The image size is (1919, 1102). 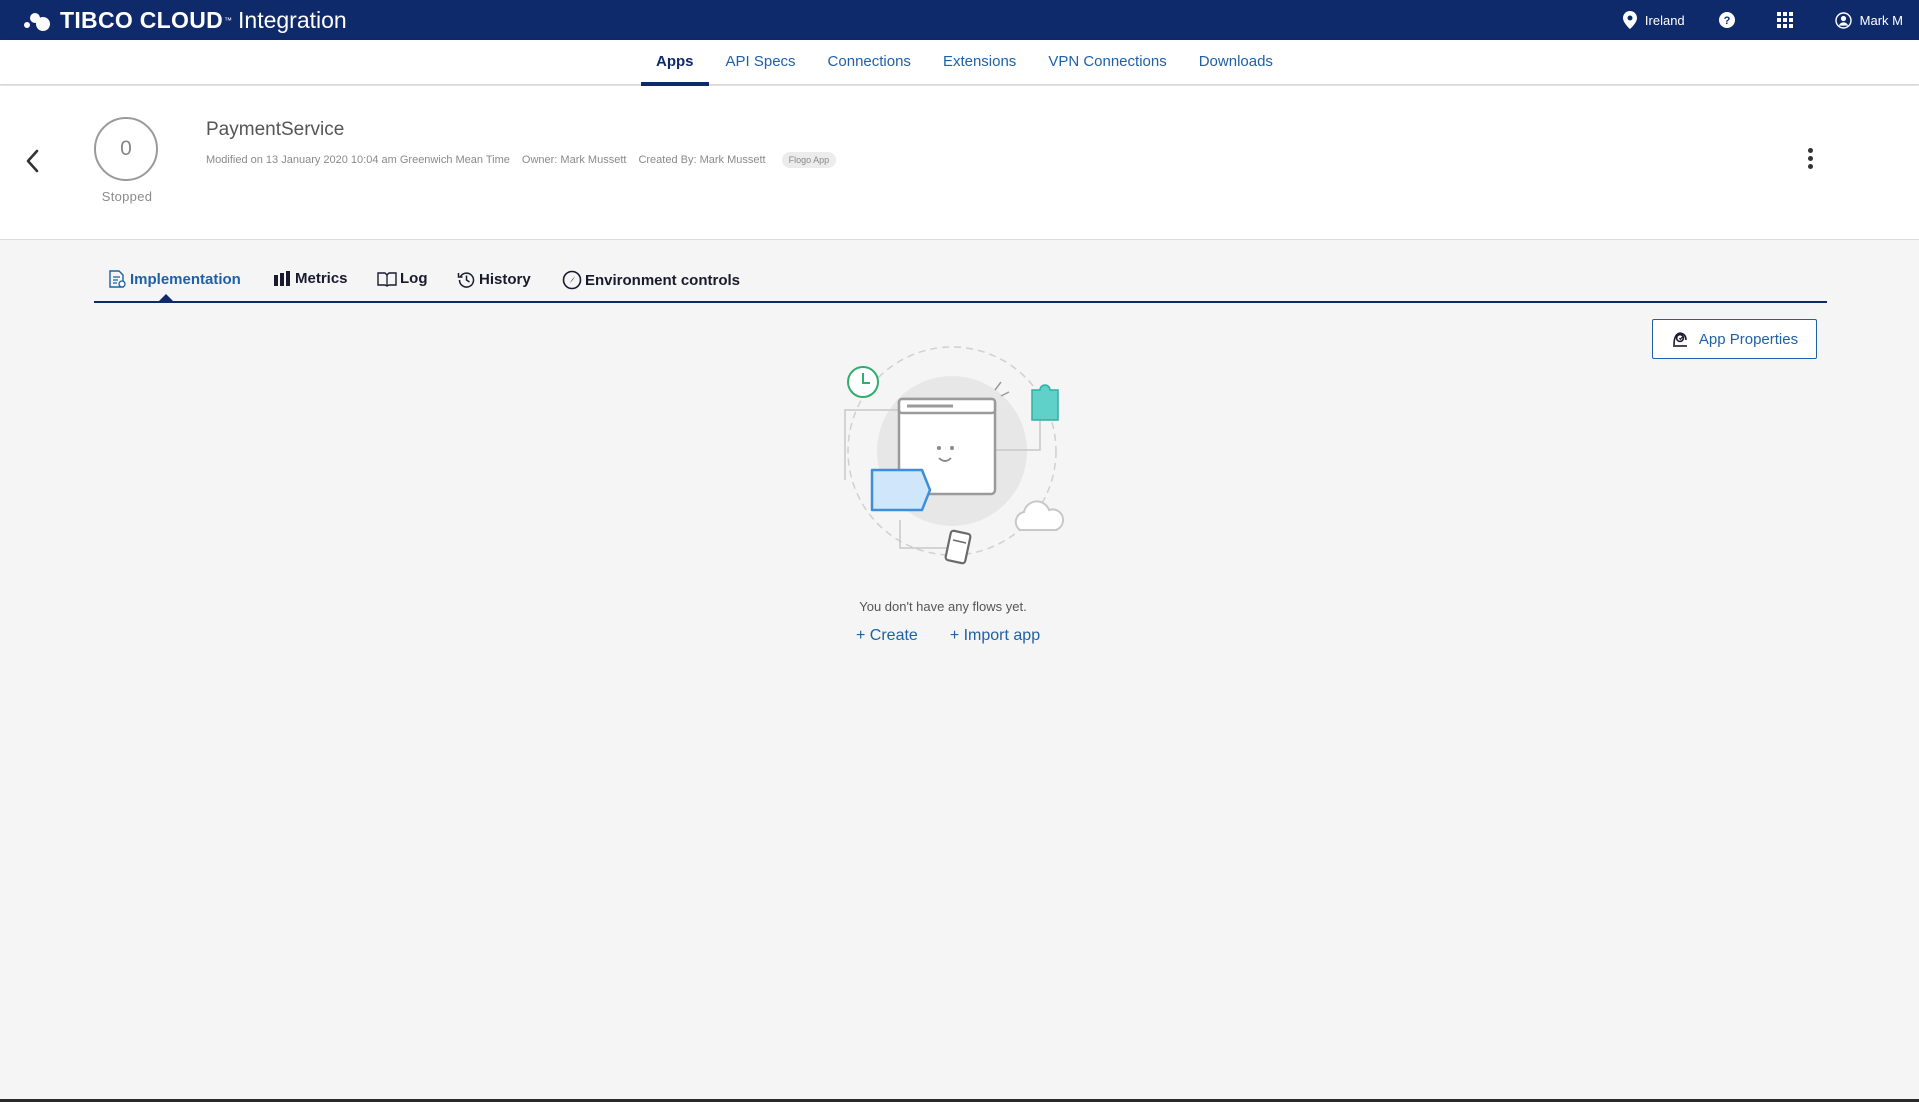 What do you see at coordinates (292, 19) in the screenshot?
I see `product-name: Integration` at bounding box center [292, 19].